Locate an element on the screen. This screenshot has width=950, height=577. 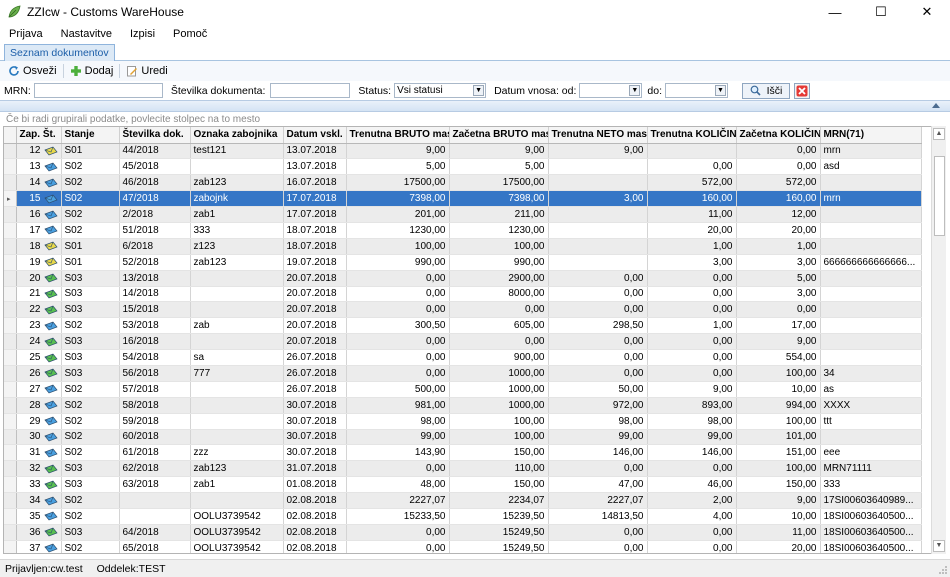
cell-col-zap-st: 31 is located at coordinates (39, 453).